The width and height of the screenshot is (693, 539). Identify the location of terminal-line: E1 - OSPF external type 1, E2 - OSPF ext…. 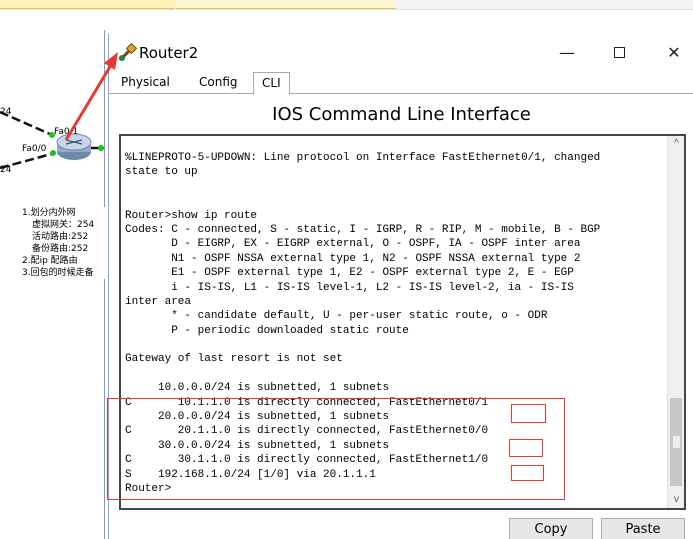
(349, 273).